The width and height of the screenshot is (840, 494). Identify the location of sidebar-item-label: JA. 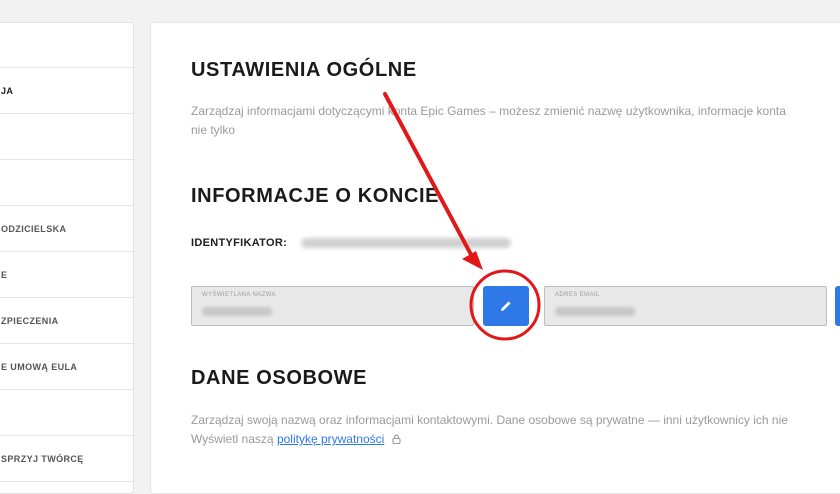
(7, 90).